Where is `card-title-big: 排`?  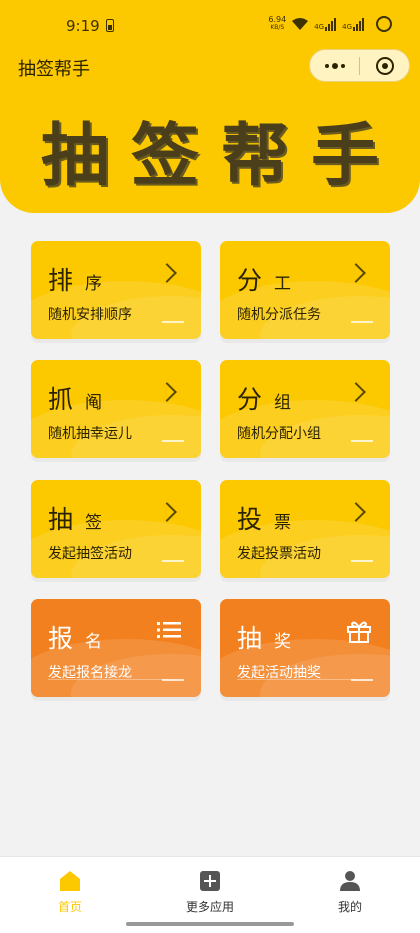 card-title-big: 排 is located at coordinates (61, 280).